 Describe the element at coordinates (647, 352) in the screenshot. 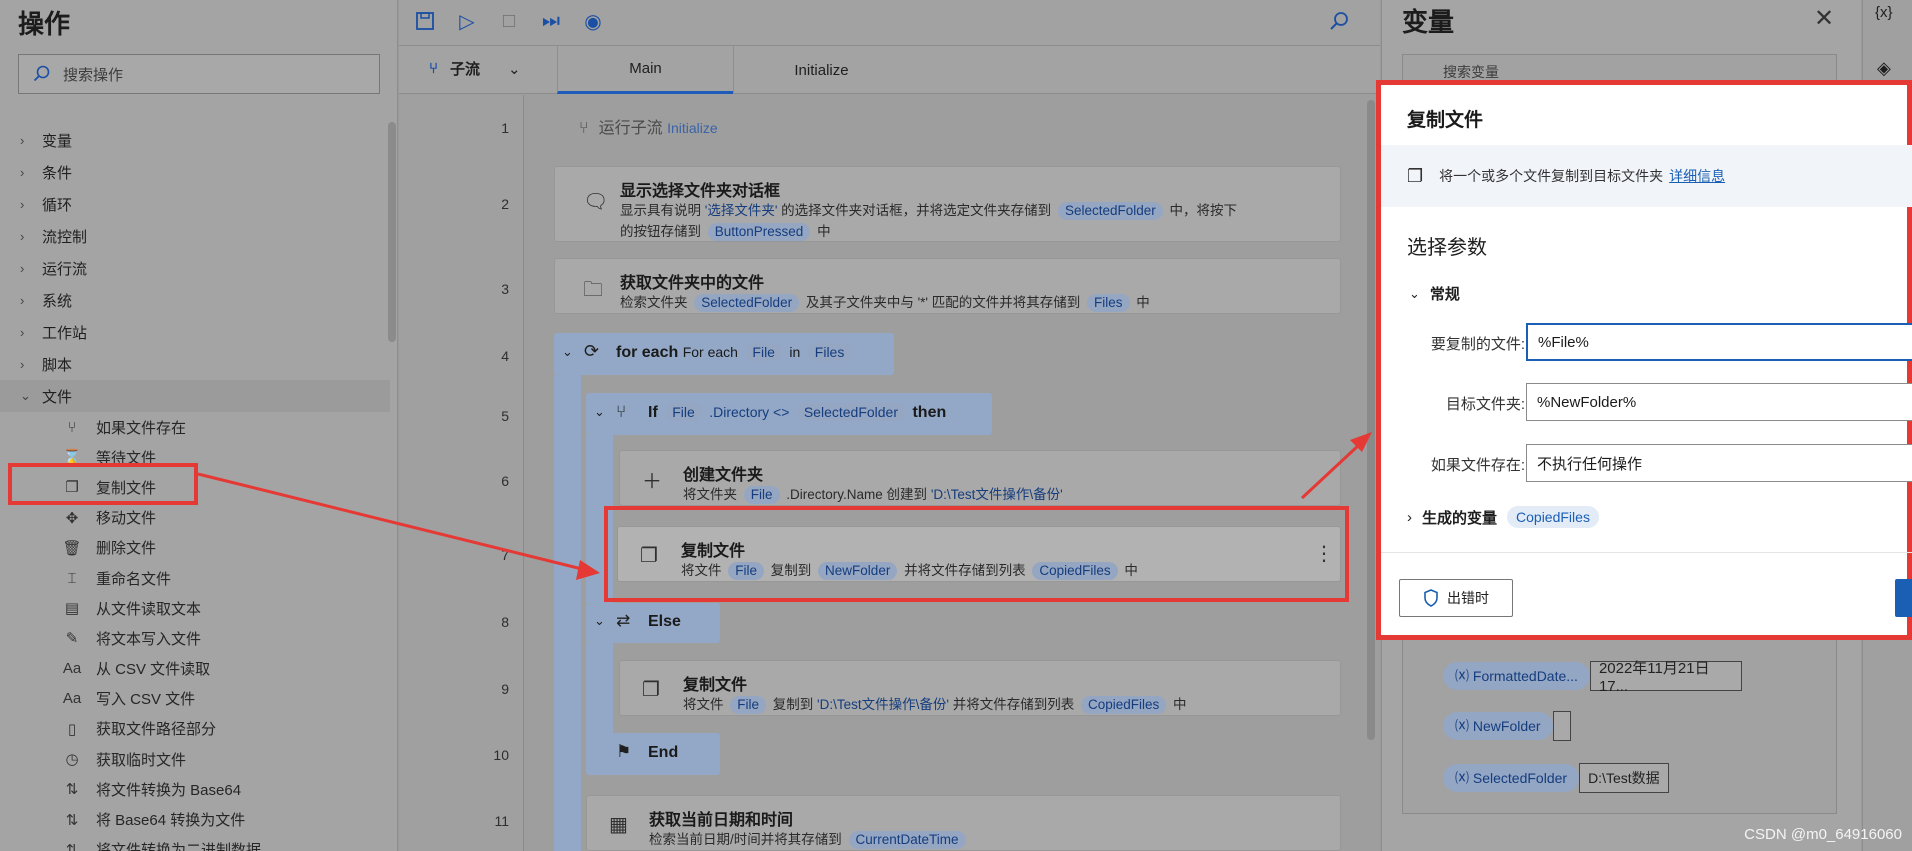

I see `keyword: for each` at that location.